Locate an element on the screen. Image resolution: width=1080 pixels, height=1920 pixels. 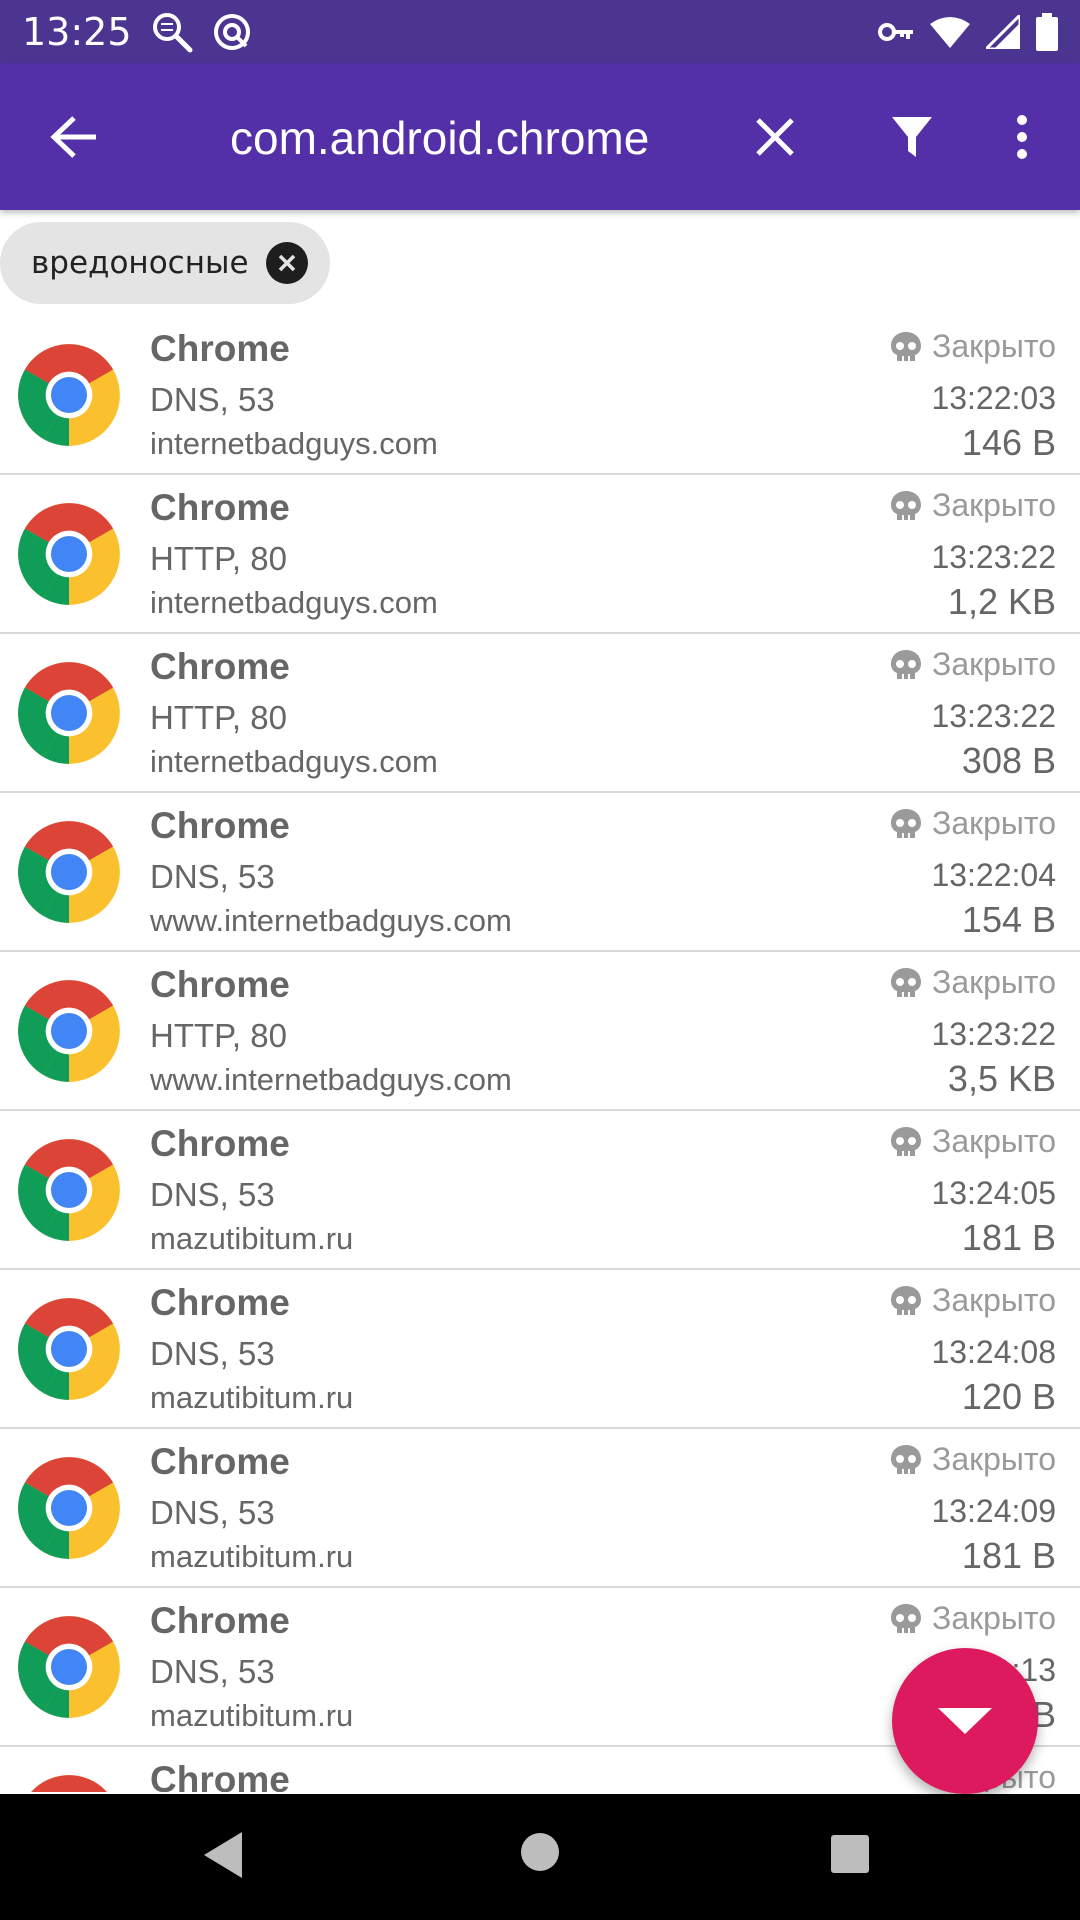
arrow-drop-down-icon is located at coordinates (965, 1721).